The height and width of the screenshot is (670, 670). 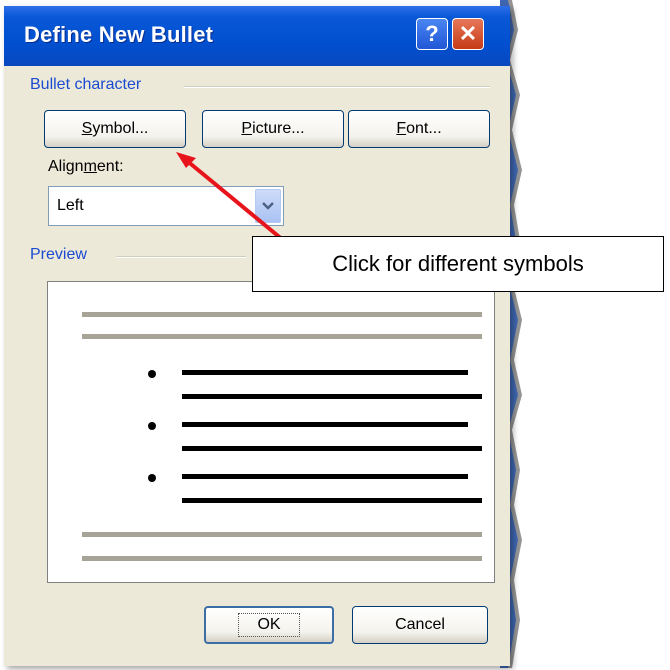 I want to click on annotation-callout: Click for different symbols, so click(x=458, y=264).